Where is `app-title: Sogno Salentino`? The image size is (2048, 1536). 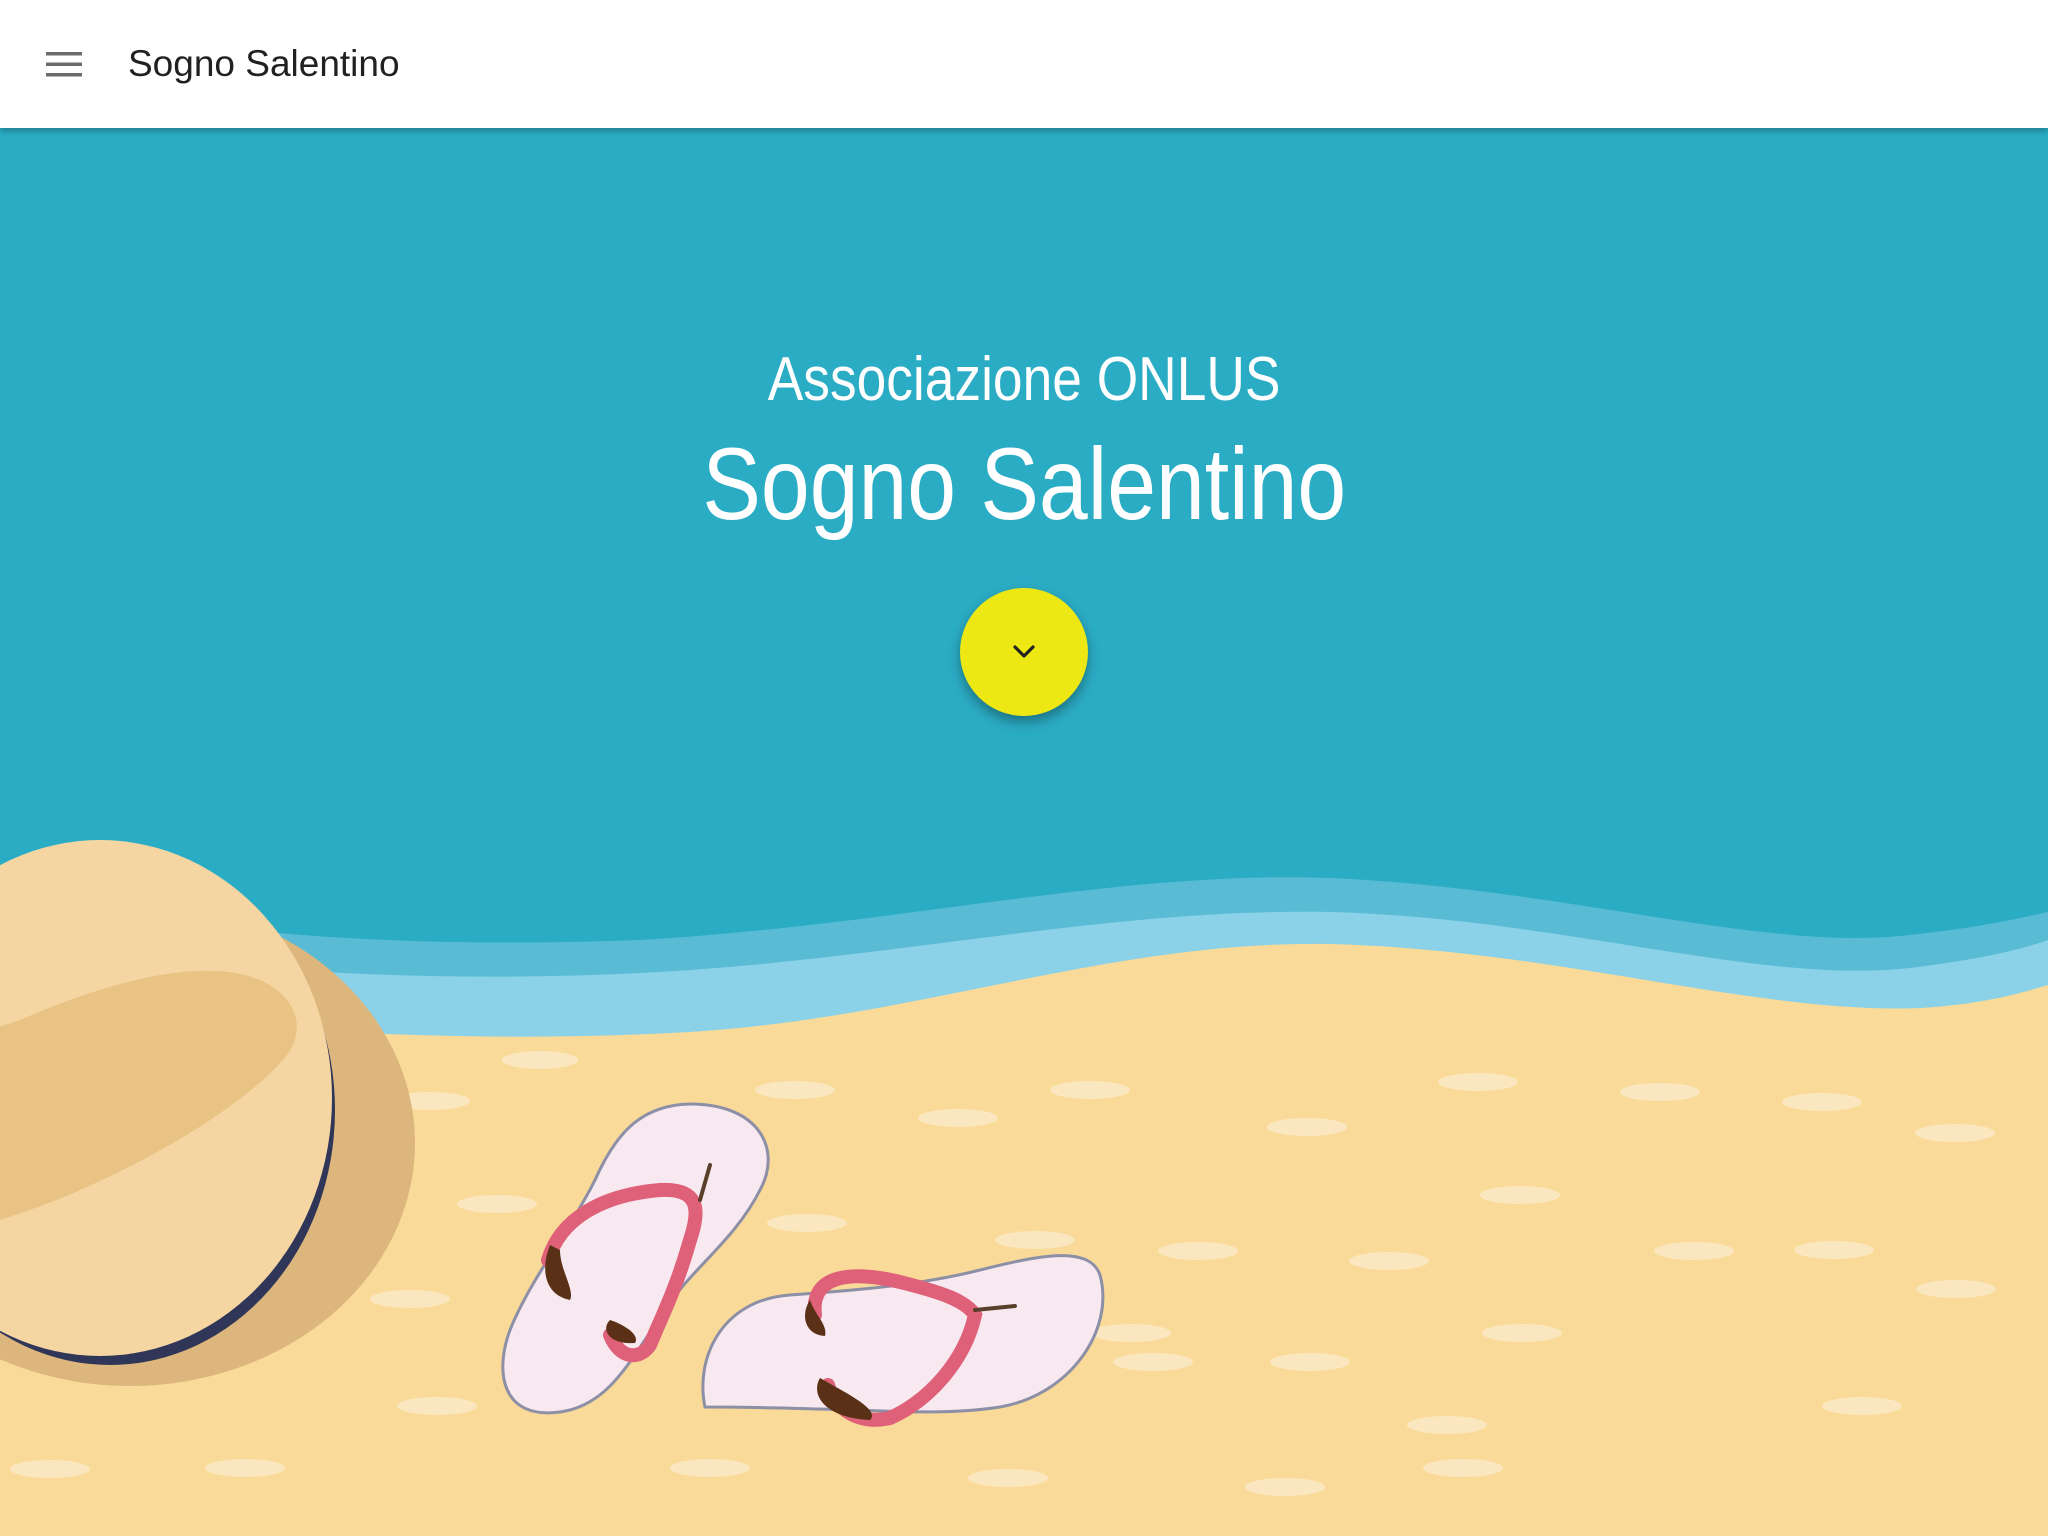
app-title: Sogno Salentino is located at coordinates (264, 63).